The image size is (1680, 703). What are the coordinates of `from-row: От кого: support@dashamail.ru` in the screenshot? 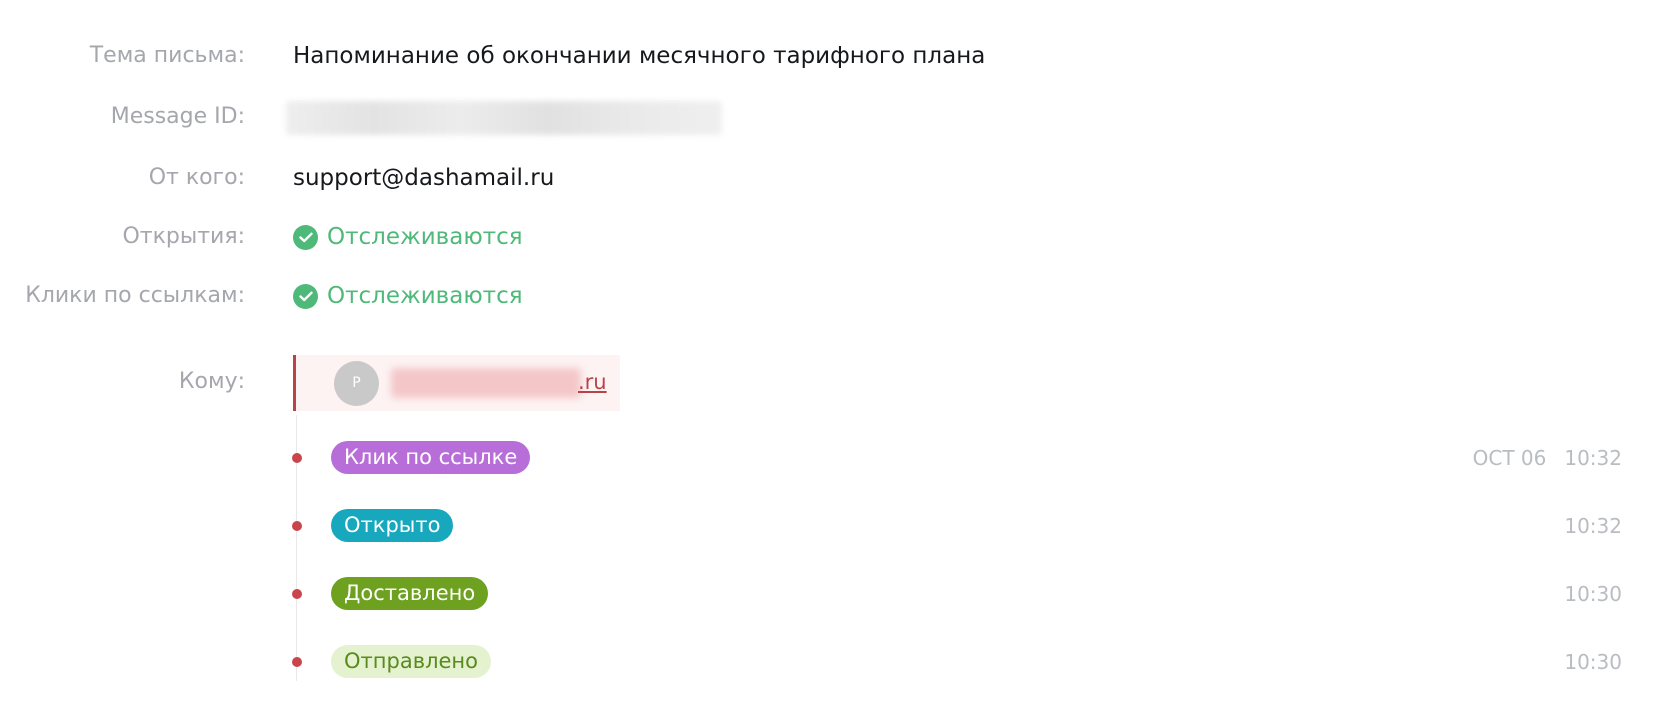 It's located at (840, 178).